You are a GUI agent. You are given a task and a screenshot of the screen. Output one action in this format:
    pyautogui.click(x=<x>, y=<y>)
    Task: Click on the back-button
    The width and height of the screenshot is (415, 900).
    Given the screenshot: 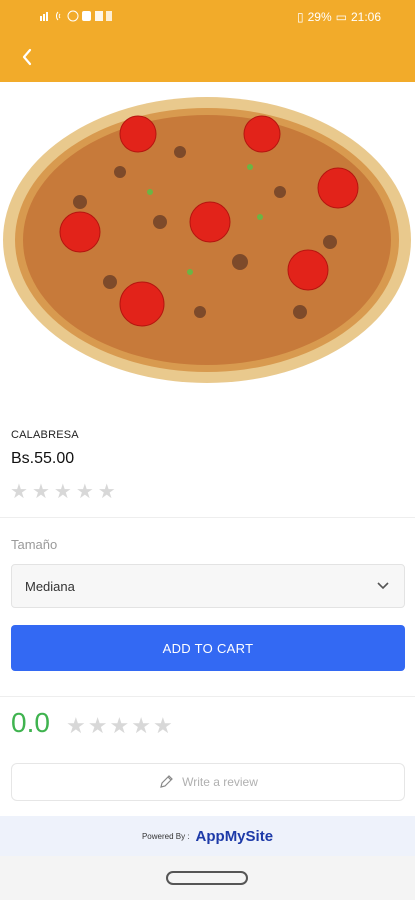 What is the action you would take?
    pyautogui.click(x=27, y=57)
    